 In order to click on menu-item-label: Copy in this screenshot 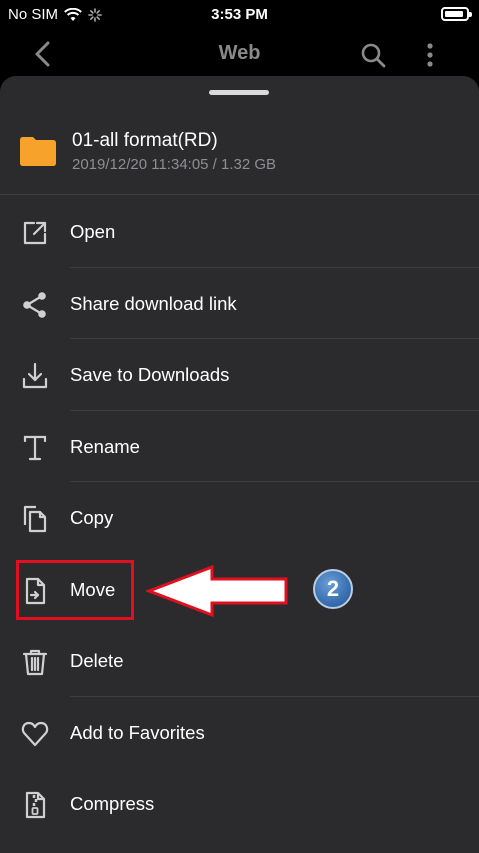, I will do `click(92, 517)`.